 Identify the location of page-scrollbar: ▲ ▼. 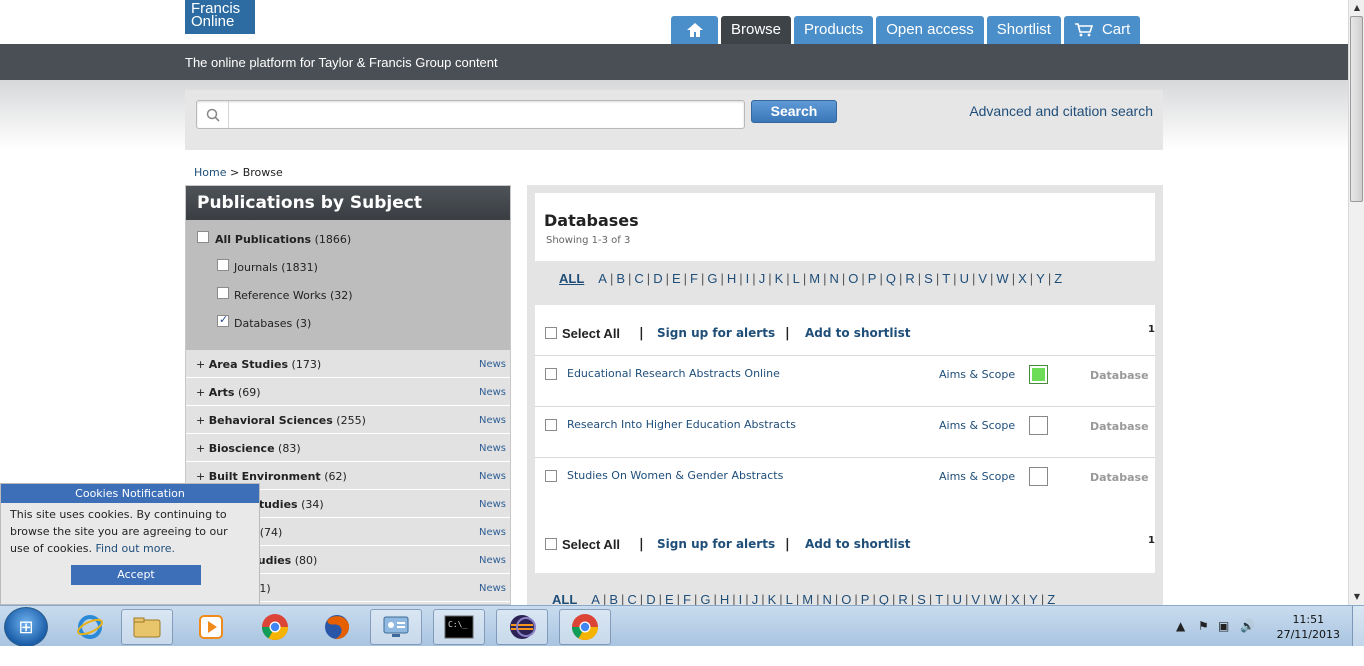
(1356, 302).